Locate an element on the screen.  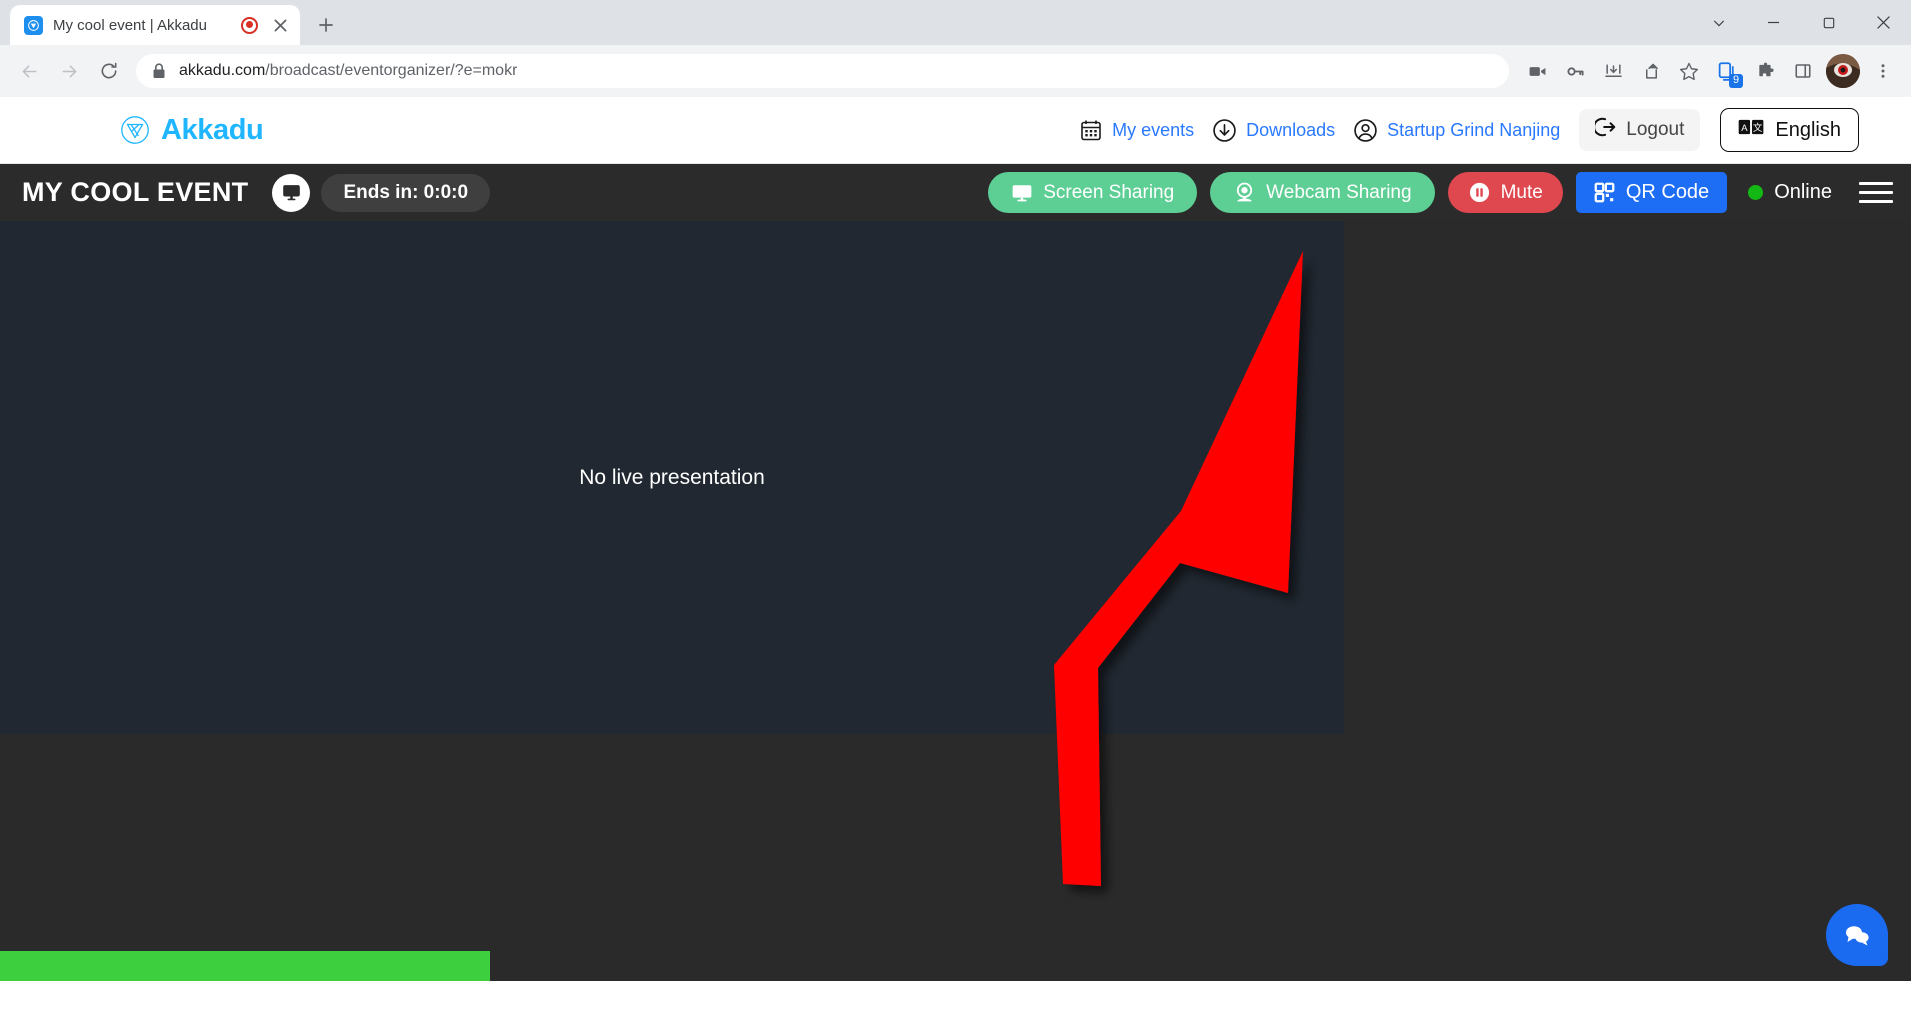
screen-sharing-label: Screen Sharing is located at coordinates (1109, 192).